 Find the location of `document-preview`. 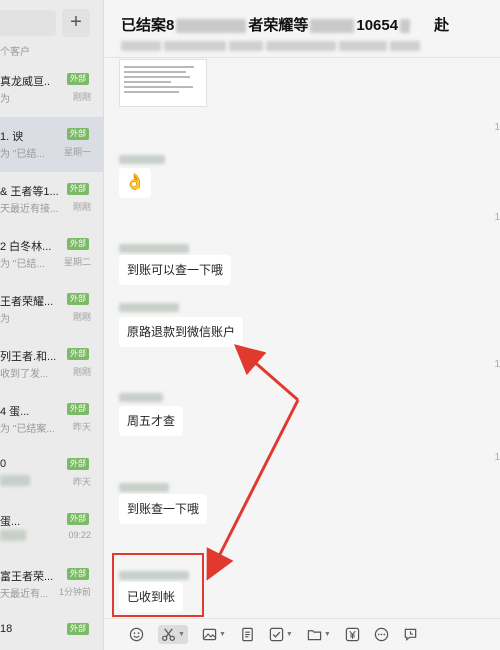

document-preview is located at coordinates (163, 83).